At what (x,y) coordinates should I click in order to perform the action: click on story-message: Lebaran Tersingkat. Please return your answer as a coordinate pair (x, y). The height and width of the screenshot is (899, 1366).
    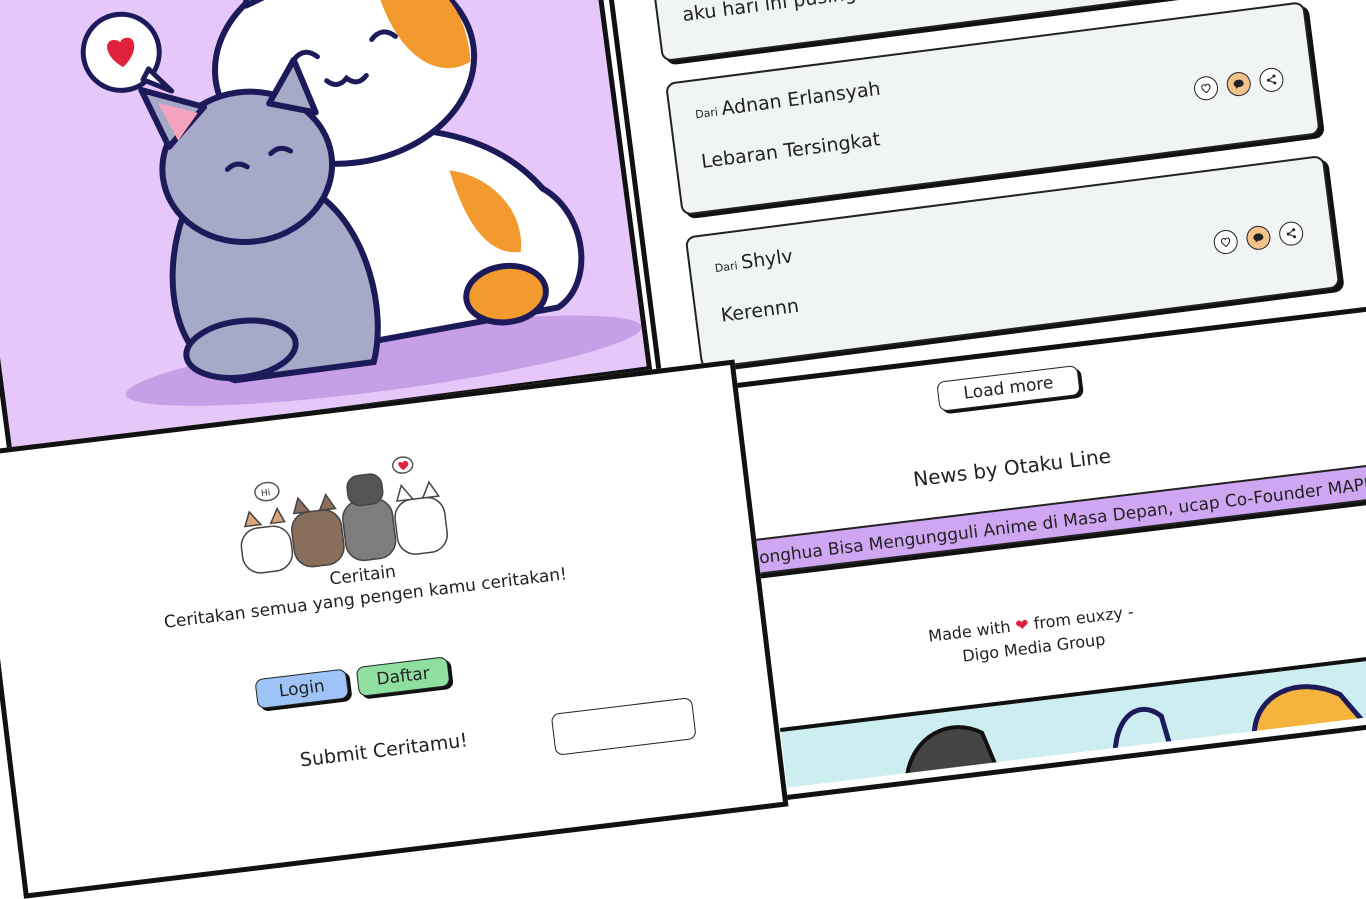
    Looking at the image, I should click on (790, 150).